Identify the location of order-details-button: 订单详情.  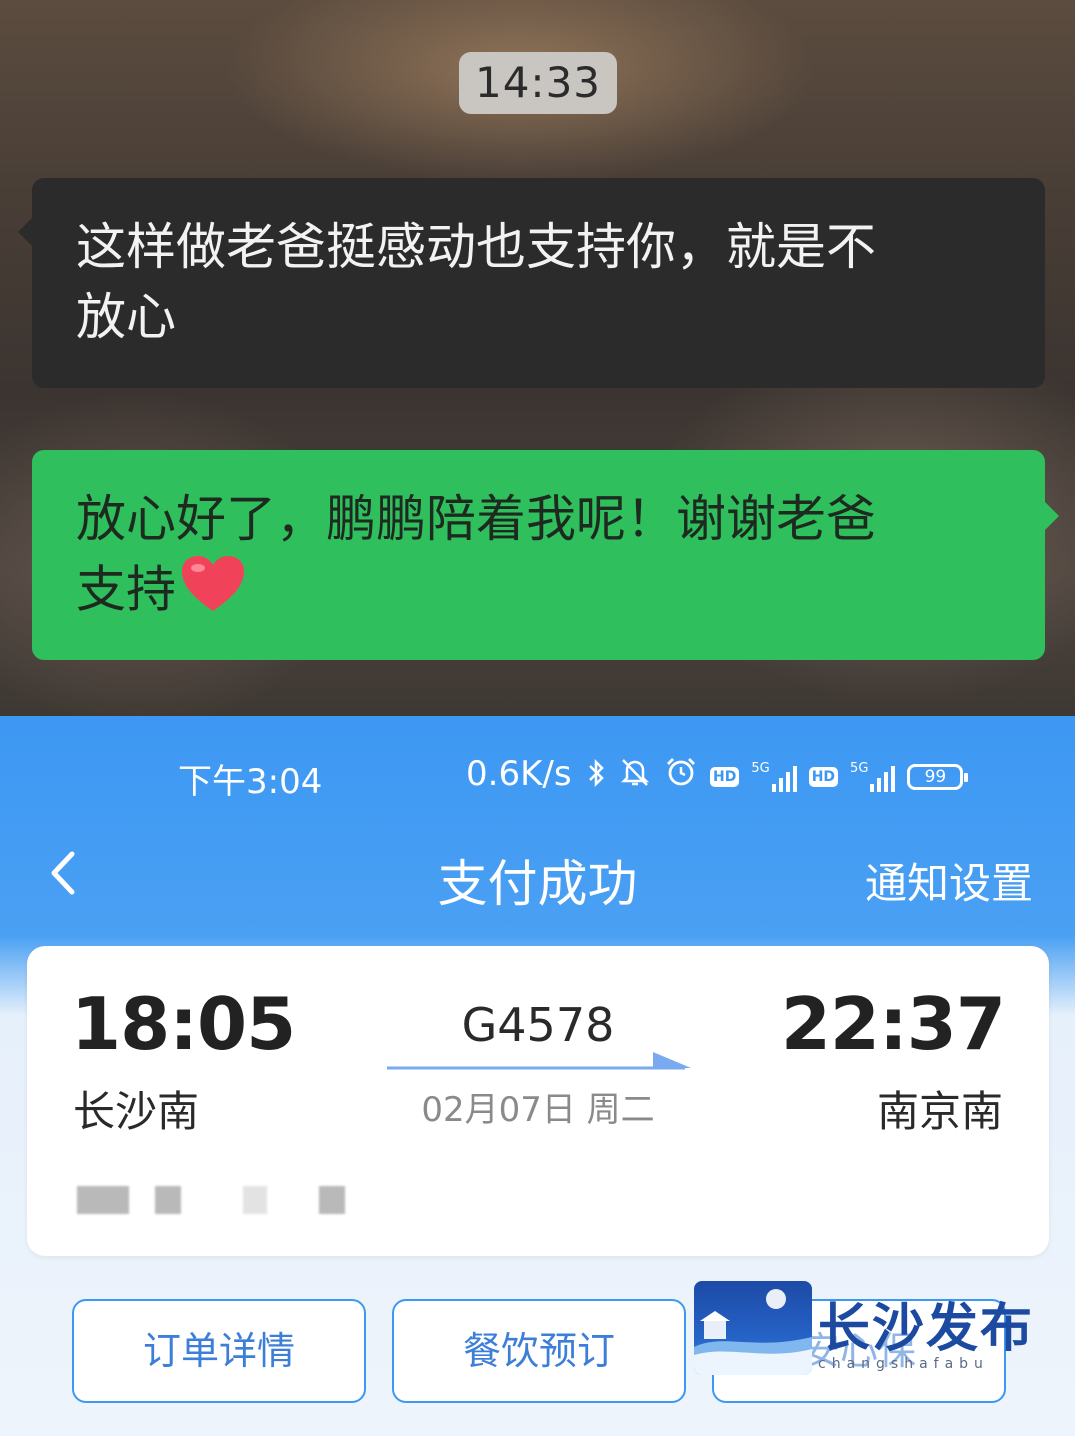
(219, 1351).